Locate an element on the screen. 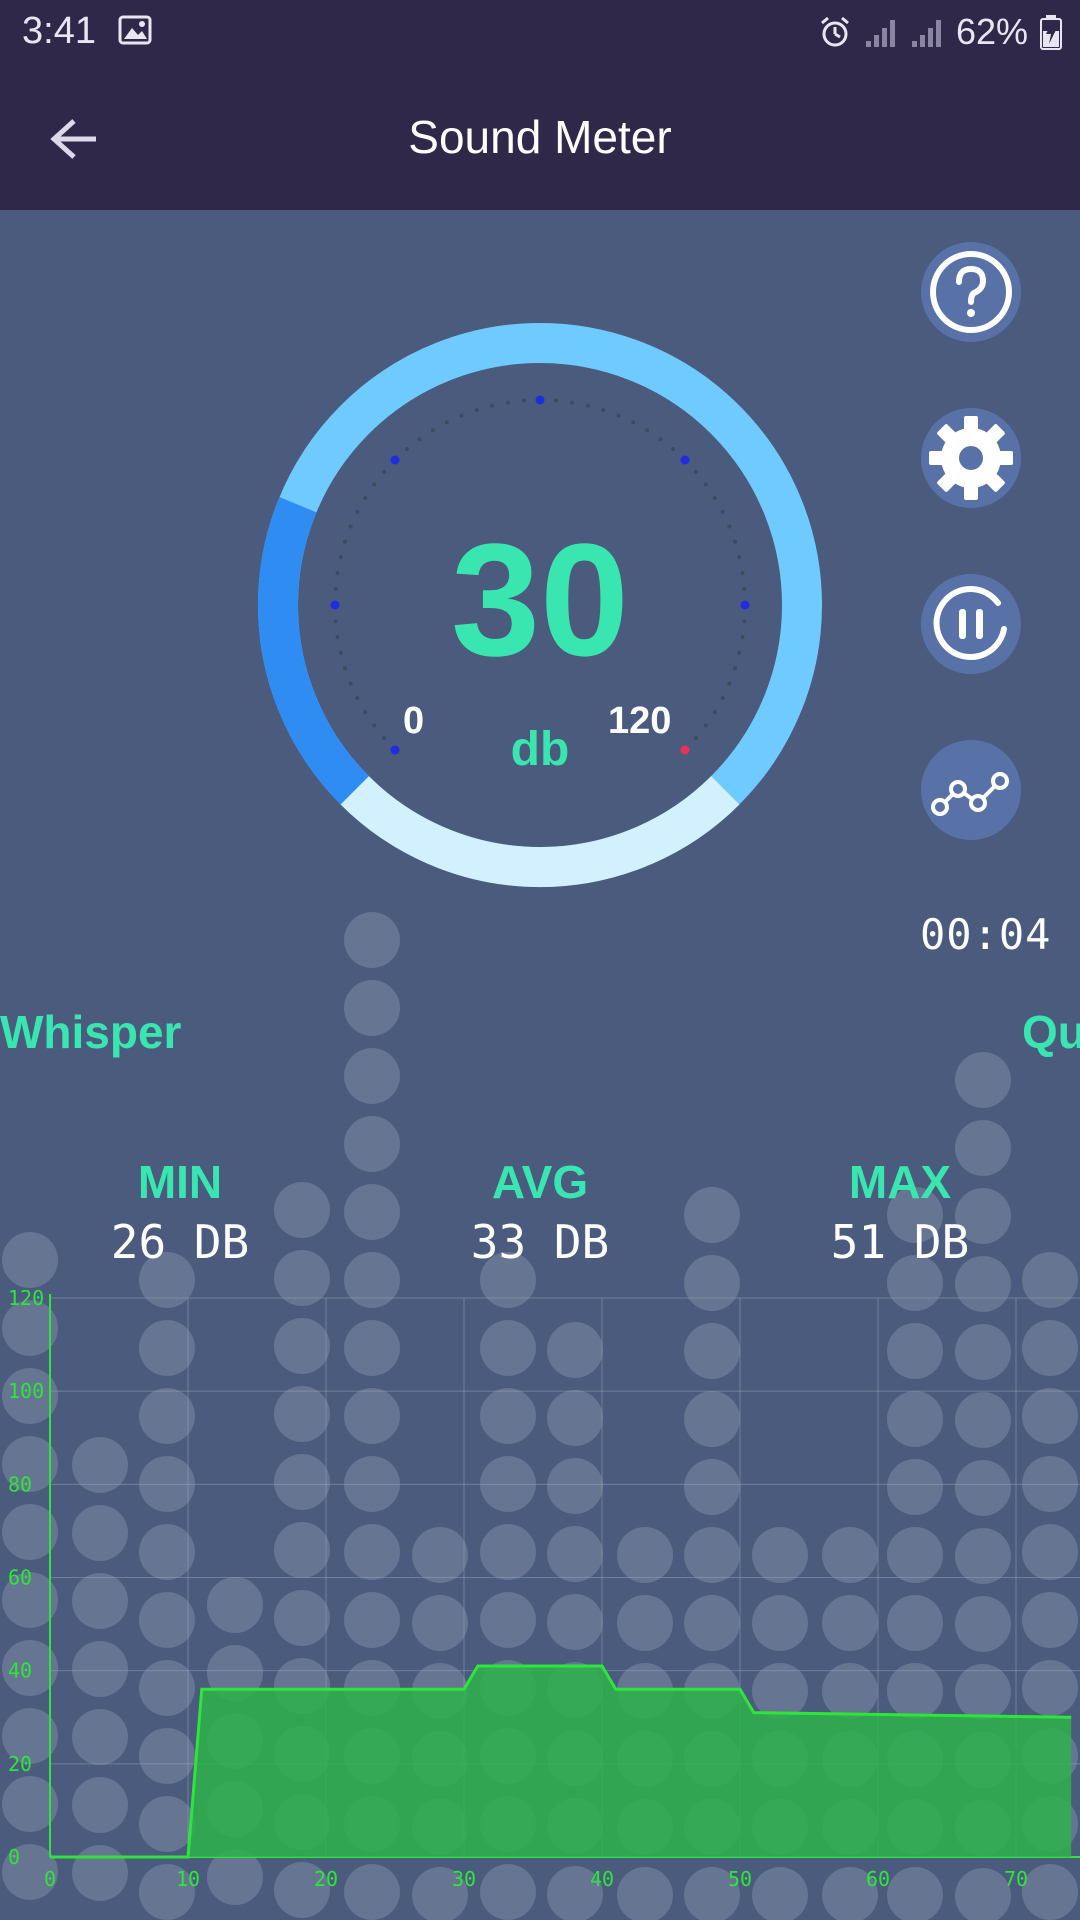  x-tick-label: 50 is located at coordinates (740, 1879).